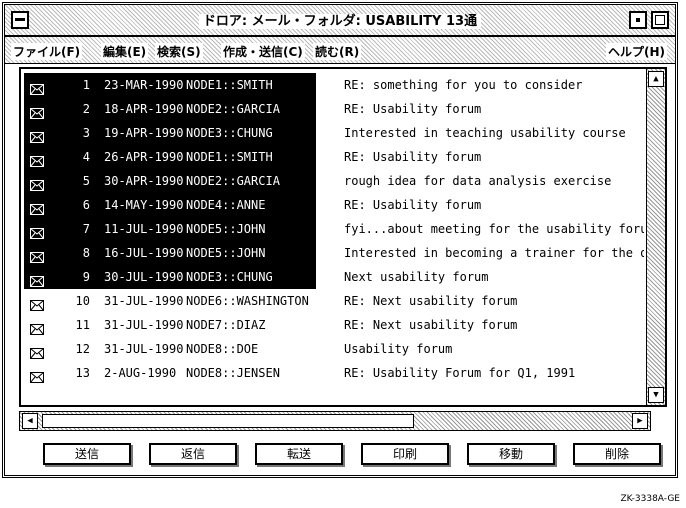 The width and height of the screenshot is (686, 508). Describe the element at coordinates (233, 373) in the screenshot. I see `message-sender: NODE8::JENSEN` at that location.